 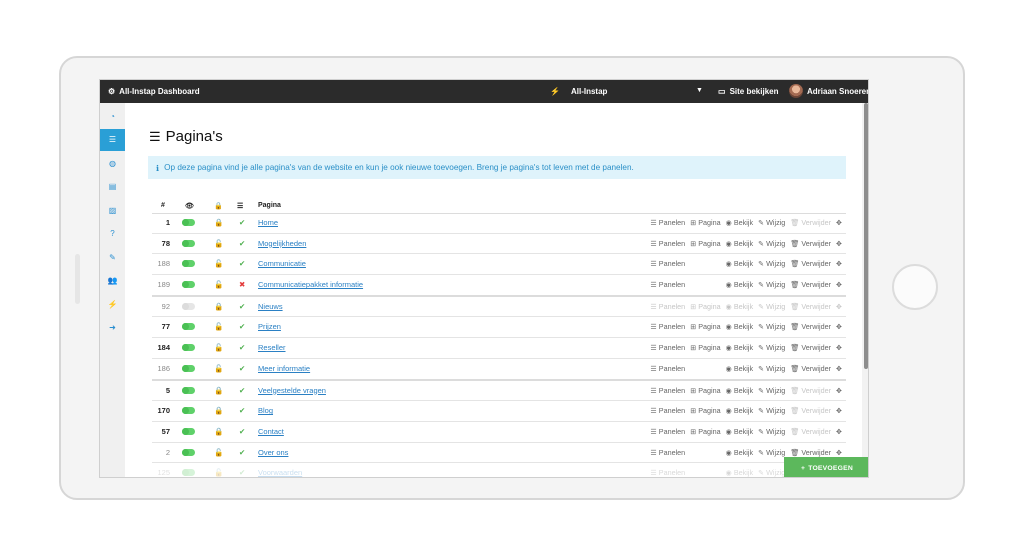 What do you see at coordinates (112, 234) in the screenshot?
I see `sidebar-item-question: ?` at bounding box center [112, 234].